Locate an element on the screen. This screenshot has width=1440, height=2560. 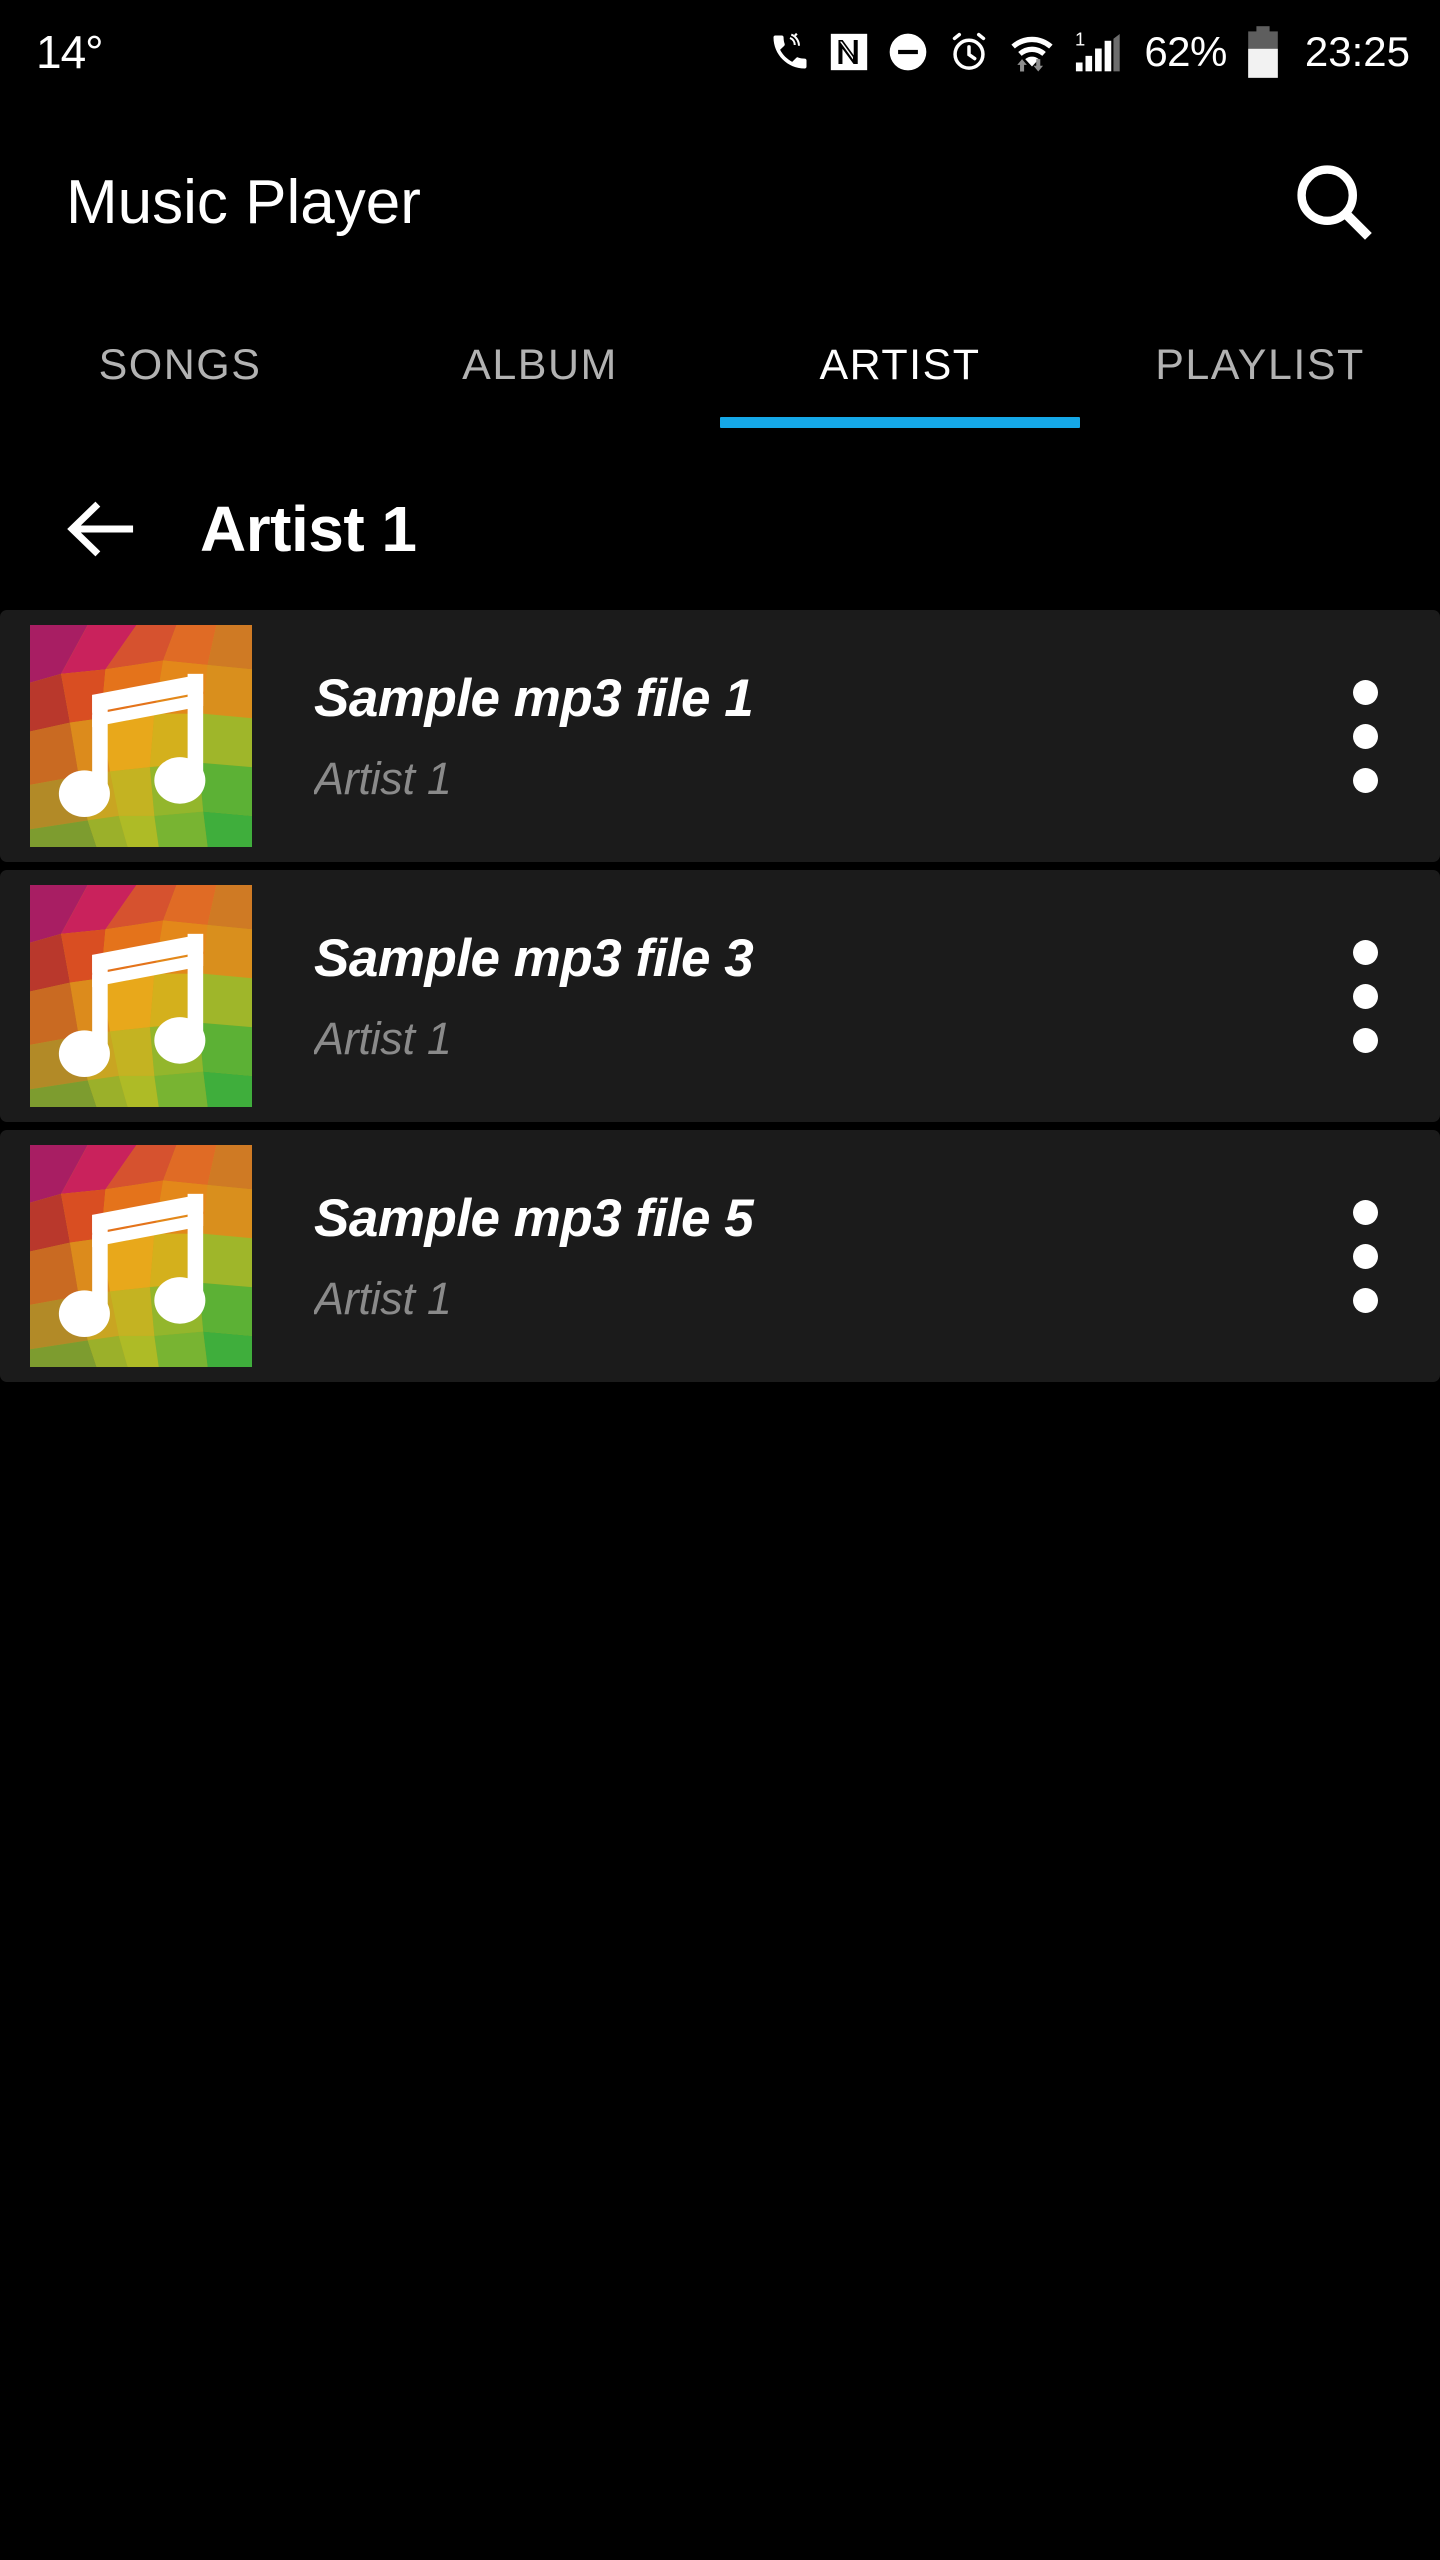
table-row: Sample mp3 file 3 Artist 1 is located at coordinates (720, 996).